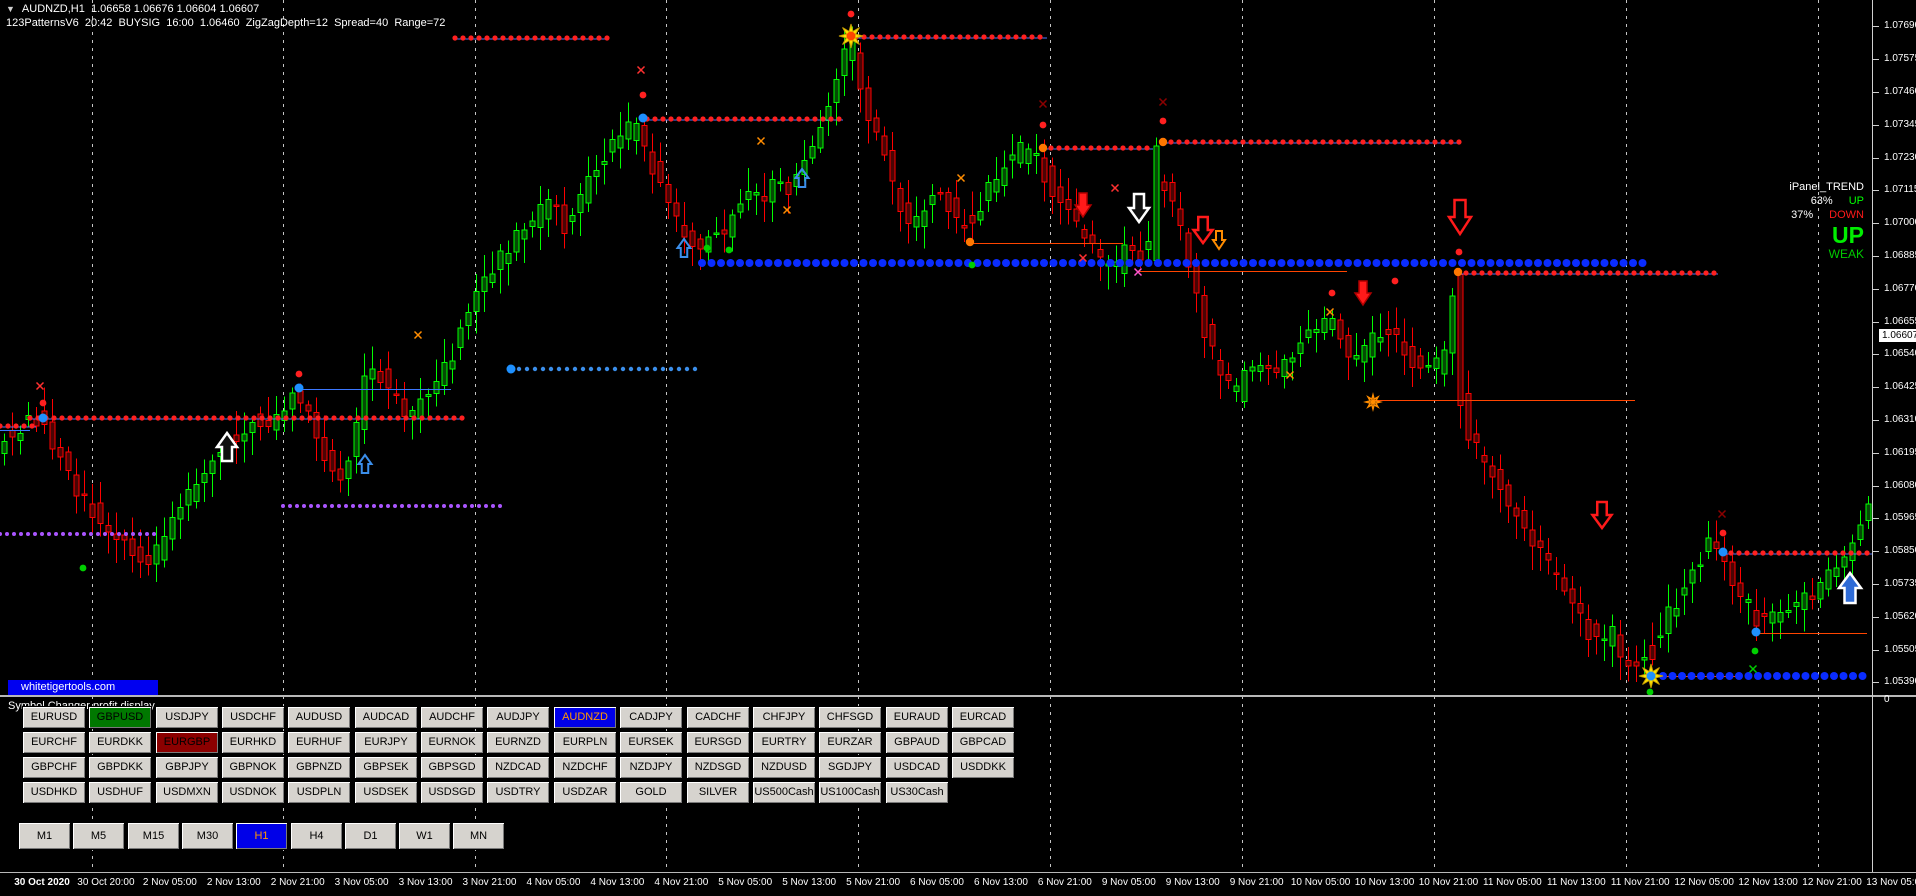  Describe the element at coordinates (386, 742) in the screenshot. I see `symbol-button-EURJPY: EURJPY` at that location.